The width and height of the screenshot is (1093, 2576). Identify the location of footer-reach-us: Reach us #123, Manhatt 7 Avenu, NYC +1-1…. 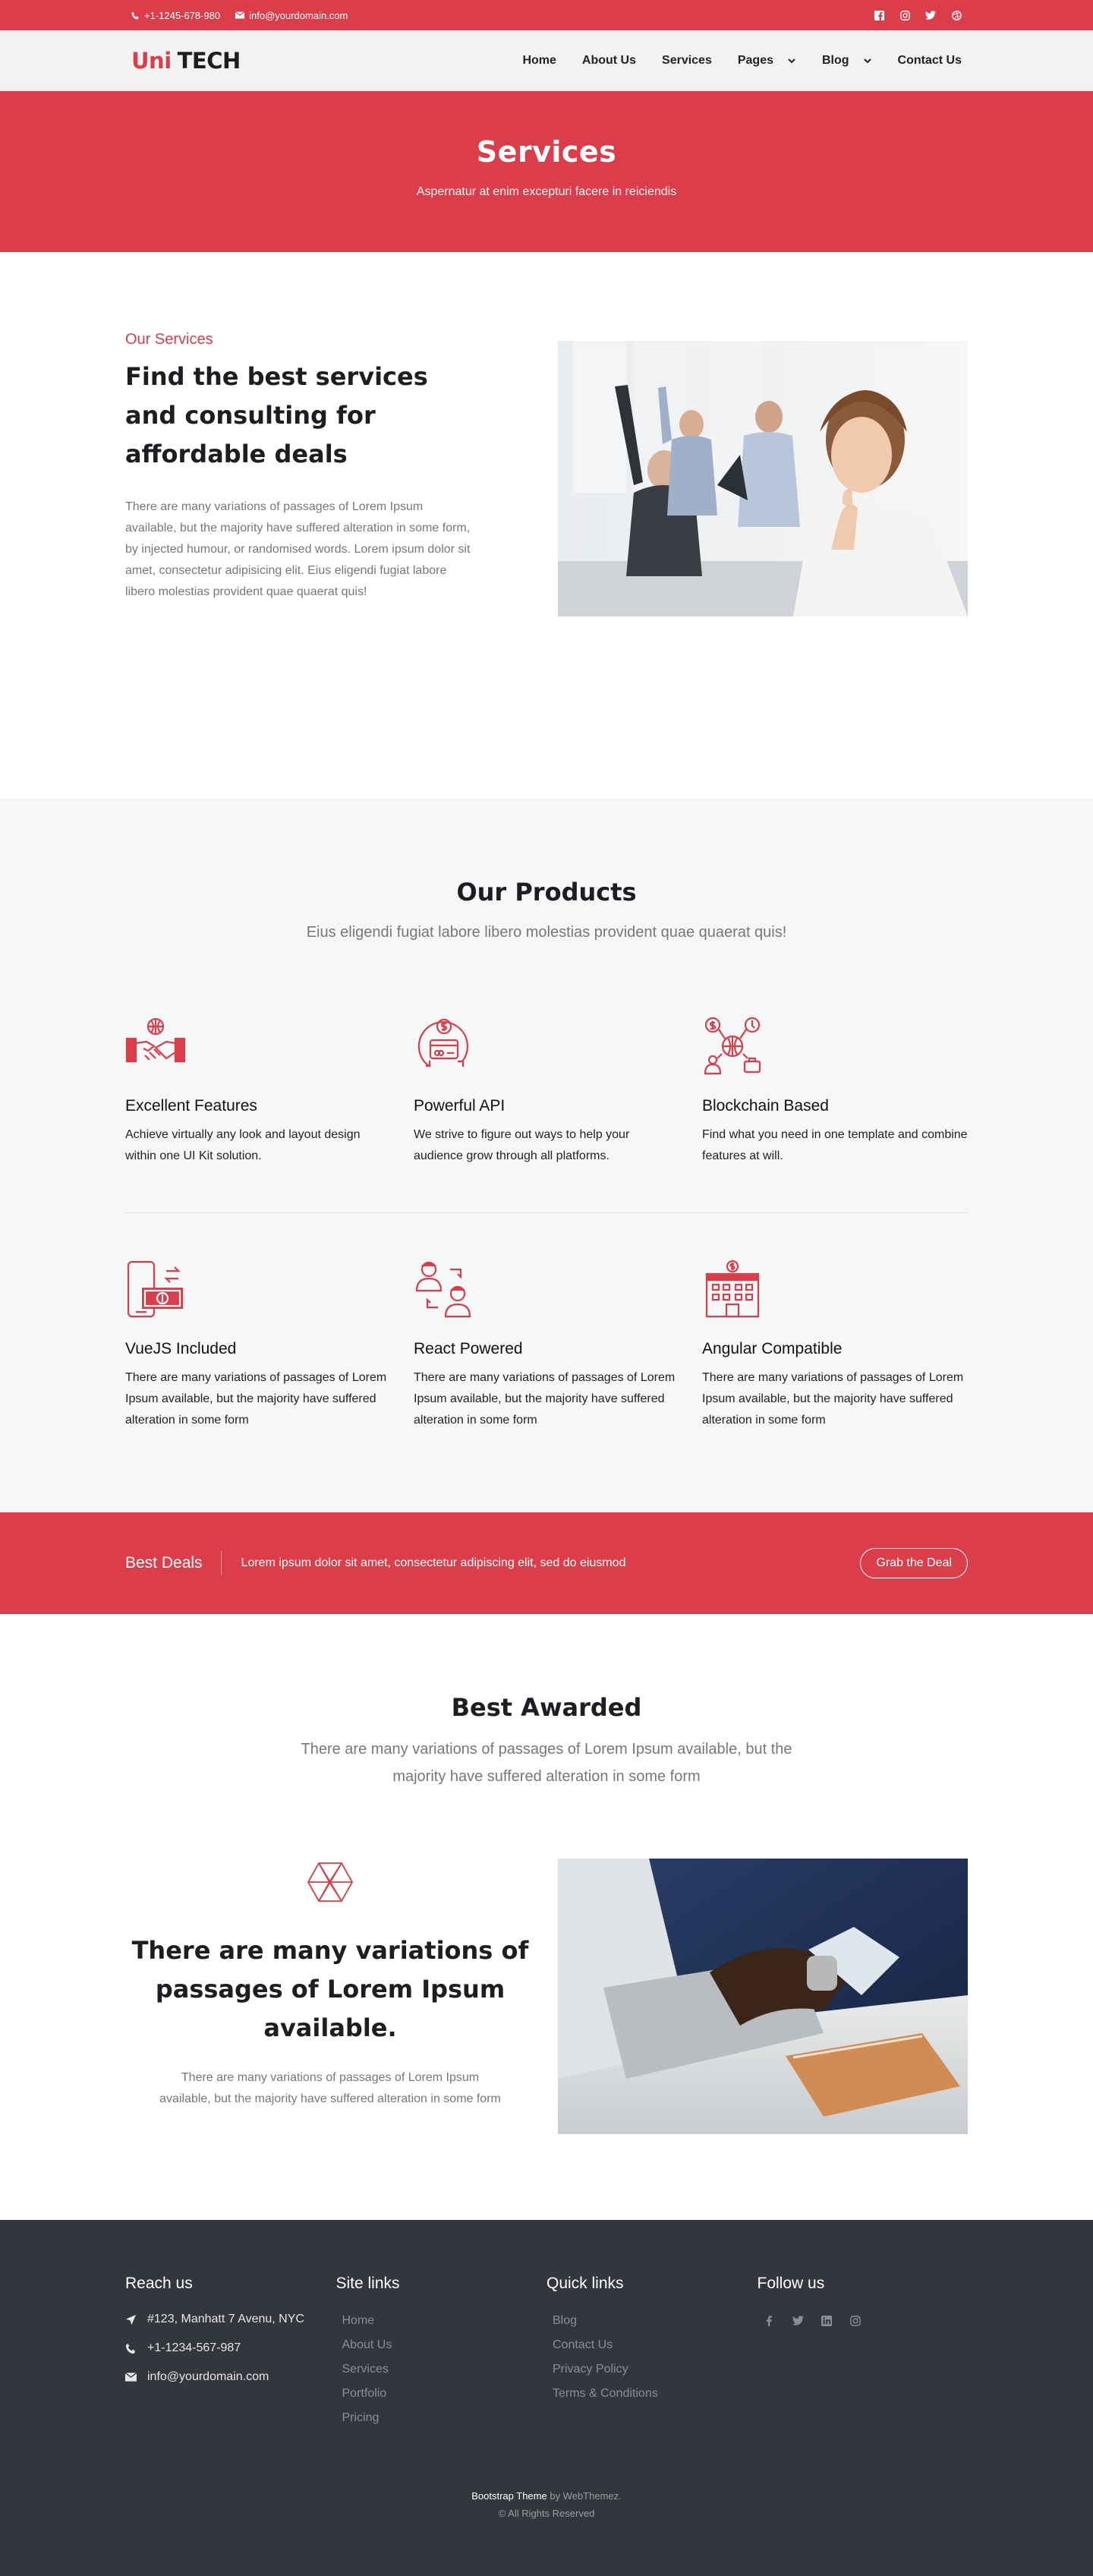
(230, 2350).